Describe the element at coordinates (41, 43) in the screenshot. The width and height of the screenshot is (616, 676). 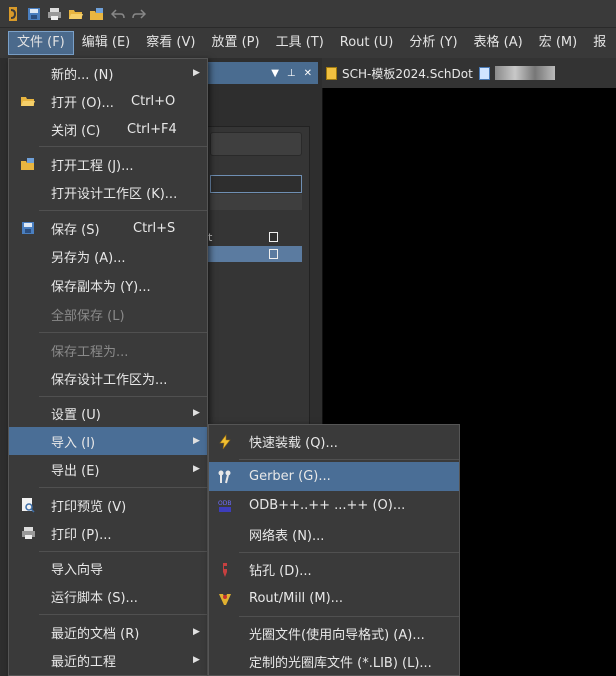
I see `menu-file: 文件 (F)` at that location.